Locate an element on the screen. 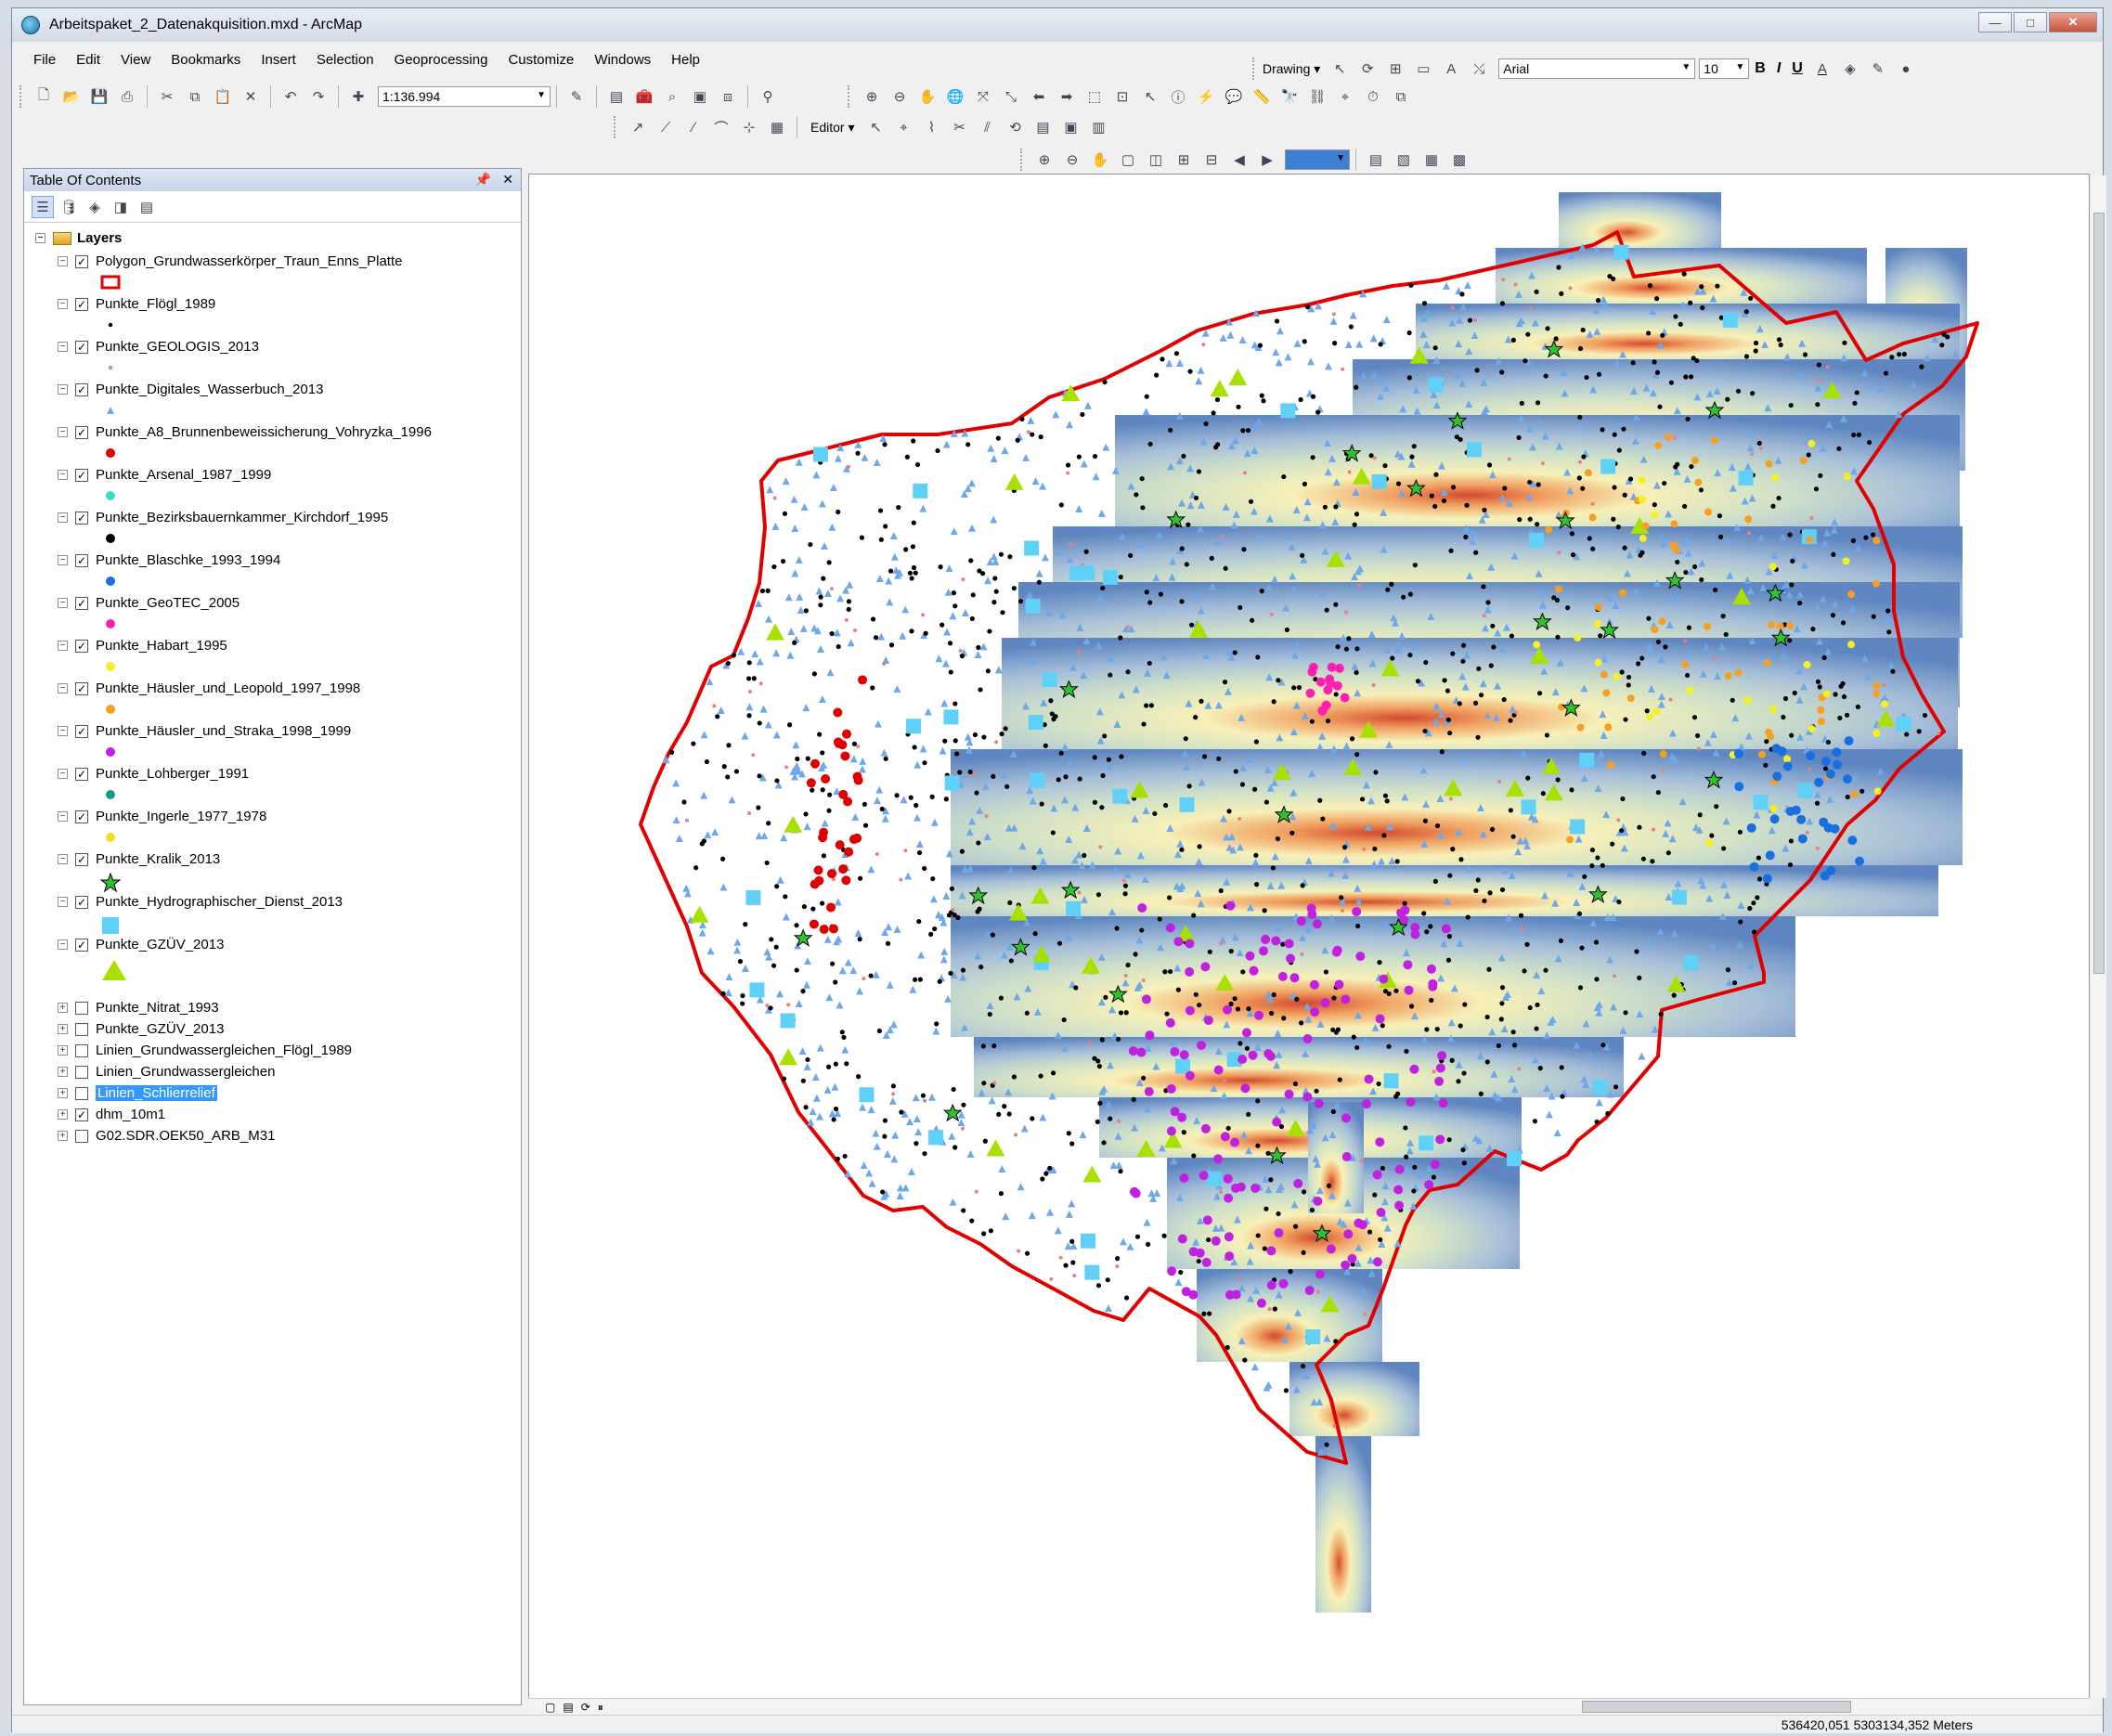 Image resolution: width=2112 pixels, height=1736 pixels. maximize-button: □ is located at coordinates (2030, 22).